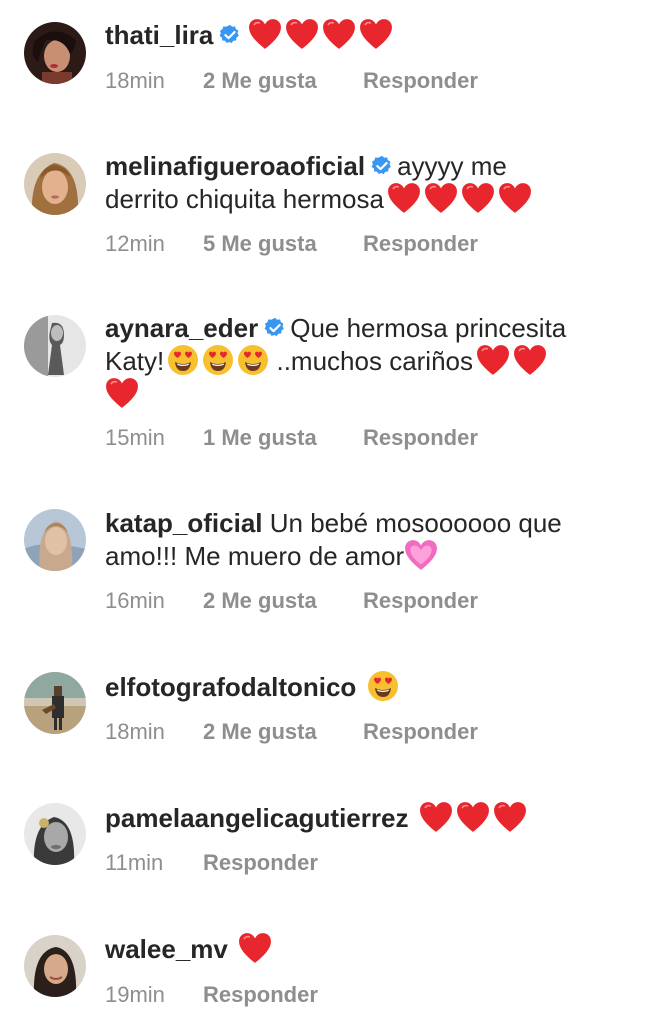  I want to click on comment-body: Que hermosa princesita, so click(428, 328).